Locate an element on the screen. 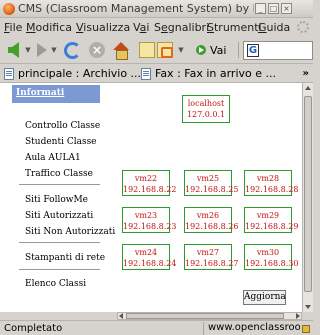 Image resolution: width=320 pixels, height=335 pixels. scroll-right-arrow-icon is located at coordinates (298, 316).